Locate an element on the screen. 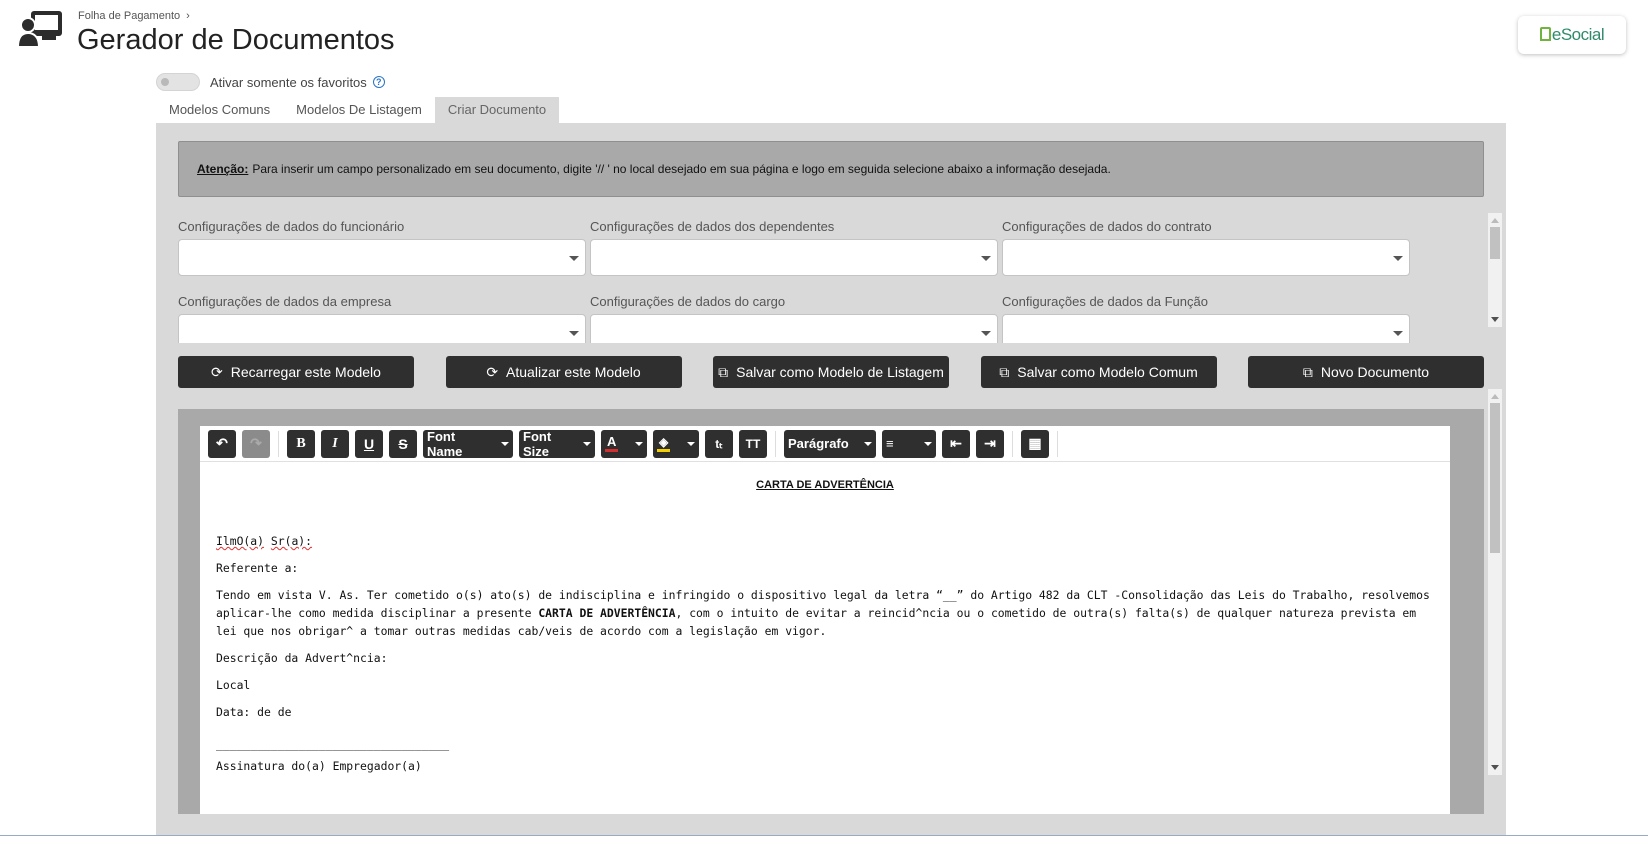 This screenshot has width=1648, height=860. favorites-toggle is located at coordinates (178, 82).